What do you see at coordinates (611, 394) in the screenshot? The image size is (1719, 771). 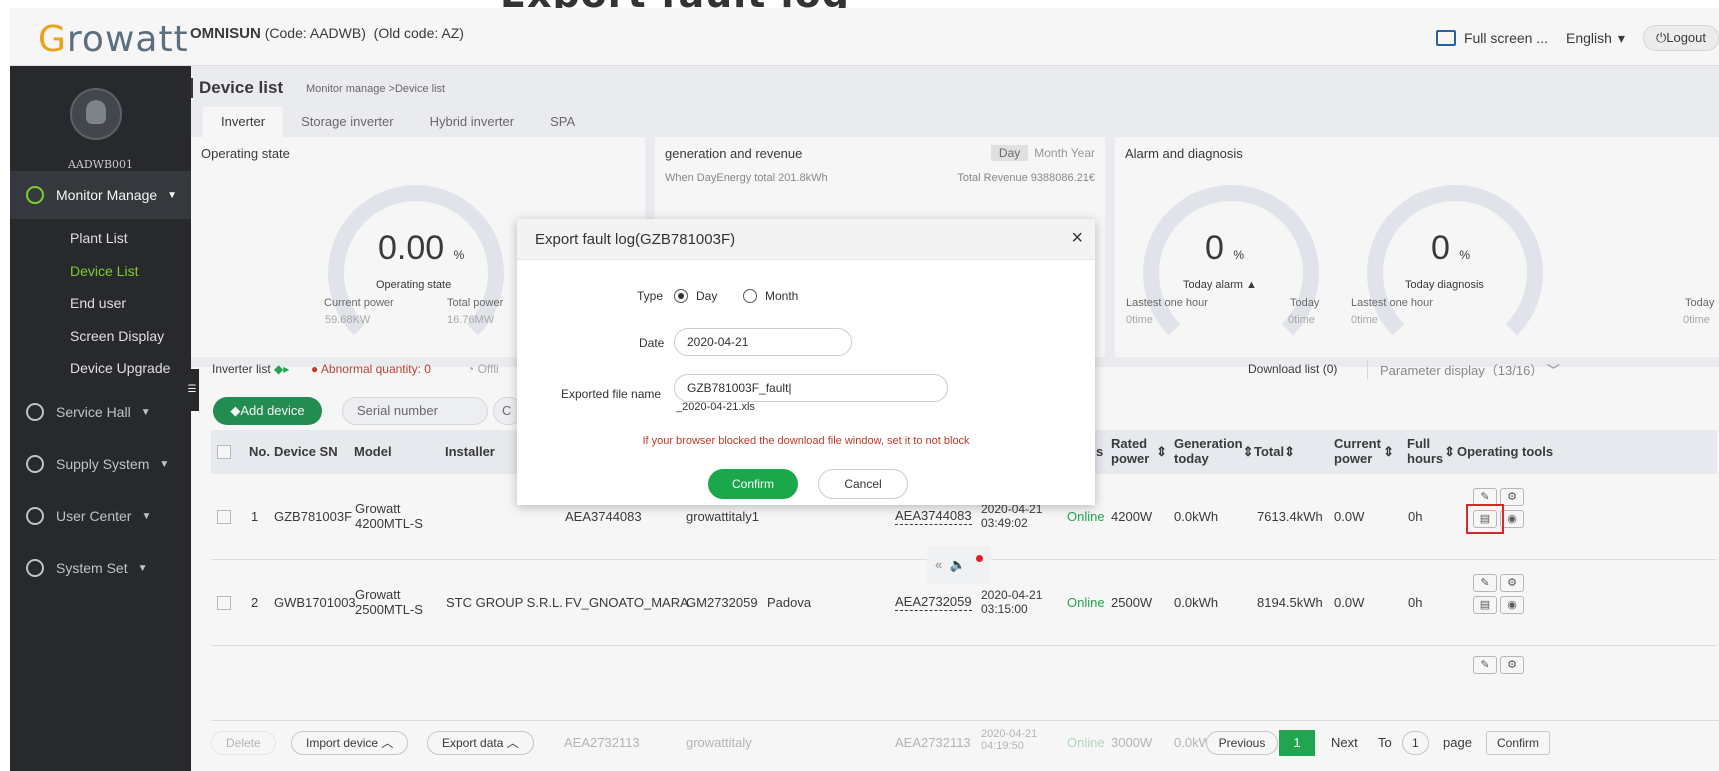 I see `file-name-label: Exported file name` at bounding box center [611, 394].